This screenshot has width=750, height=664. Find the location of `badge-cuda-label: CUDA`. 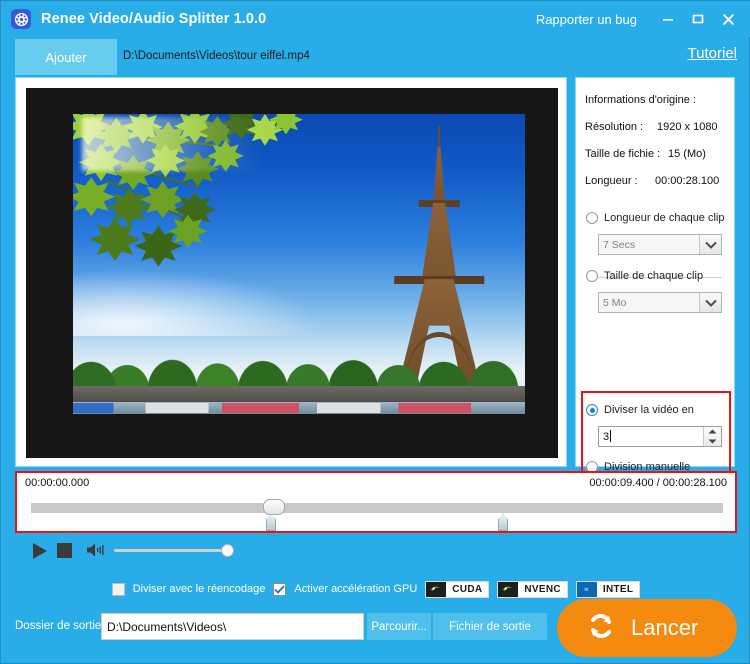

badge-cuda-label: CUDA is located at coordinates (467, 589).